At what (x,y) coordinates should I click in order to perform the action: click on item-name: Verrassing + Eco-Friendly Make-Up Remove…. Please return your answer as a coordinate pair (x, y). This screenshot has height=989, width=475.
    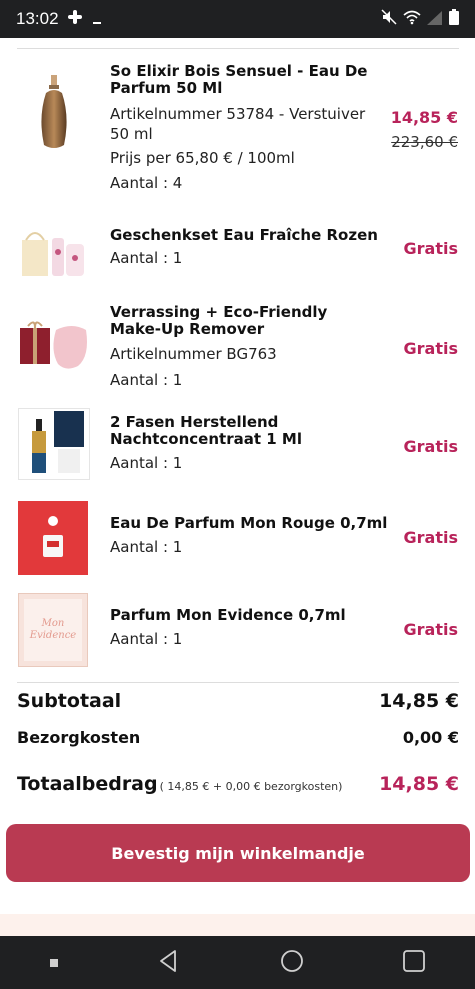
    Looking at the image, I should click on (245, 321).